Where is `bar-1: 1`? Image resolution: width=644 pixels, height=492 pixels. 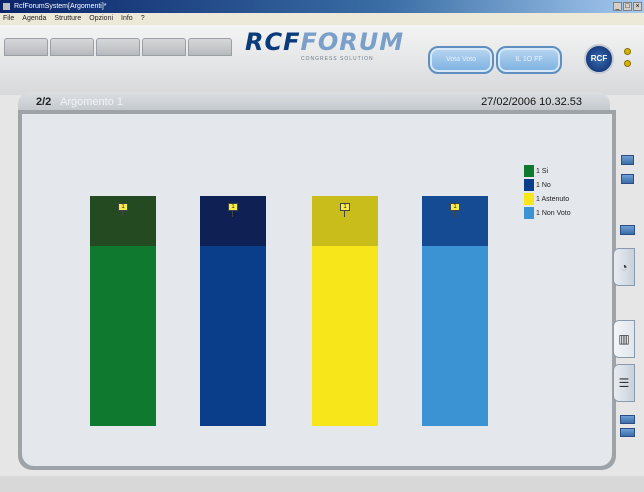
bar-1: 1 is located at coordinates (233, 311).